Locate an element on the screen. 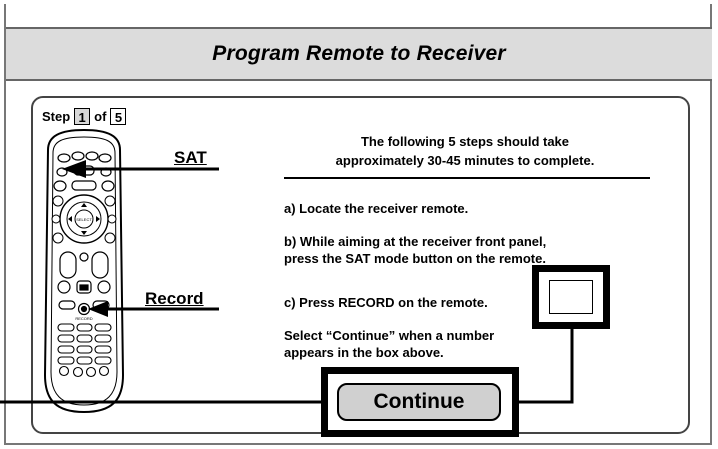  sat-label: SAT is located at coordinates (190, 157).